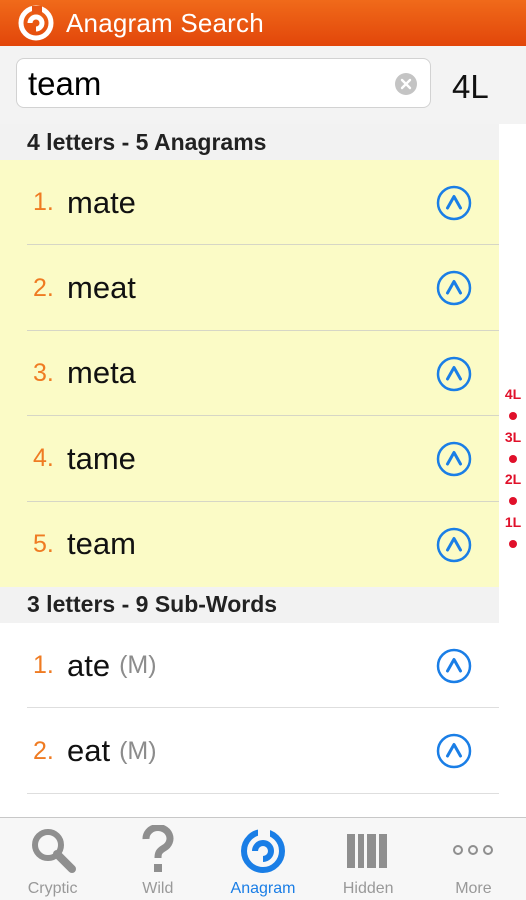 The height and width of the screenshot is (900, 526). What do you see at coordinates (406, 84) in the screenshot?
I see `clear-icon` at bounding box center [406, 84].